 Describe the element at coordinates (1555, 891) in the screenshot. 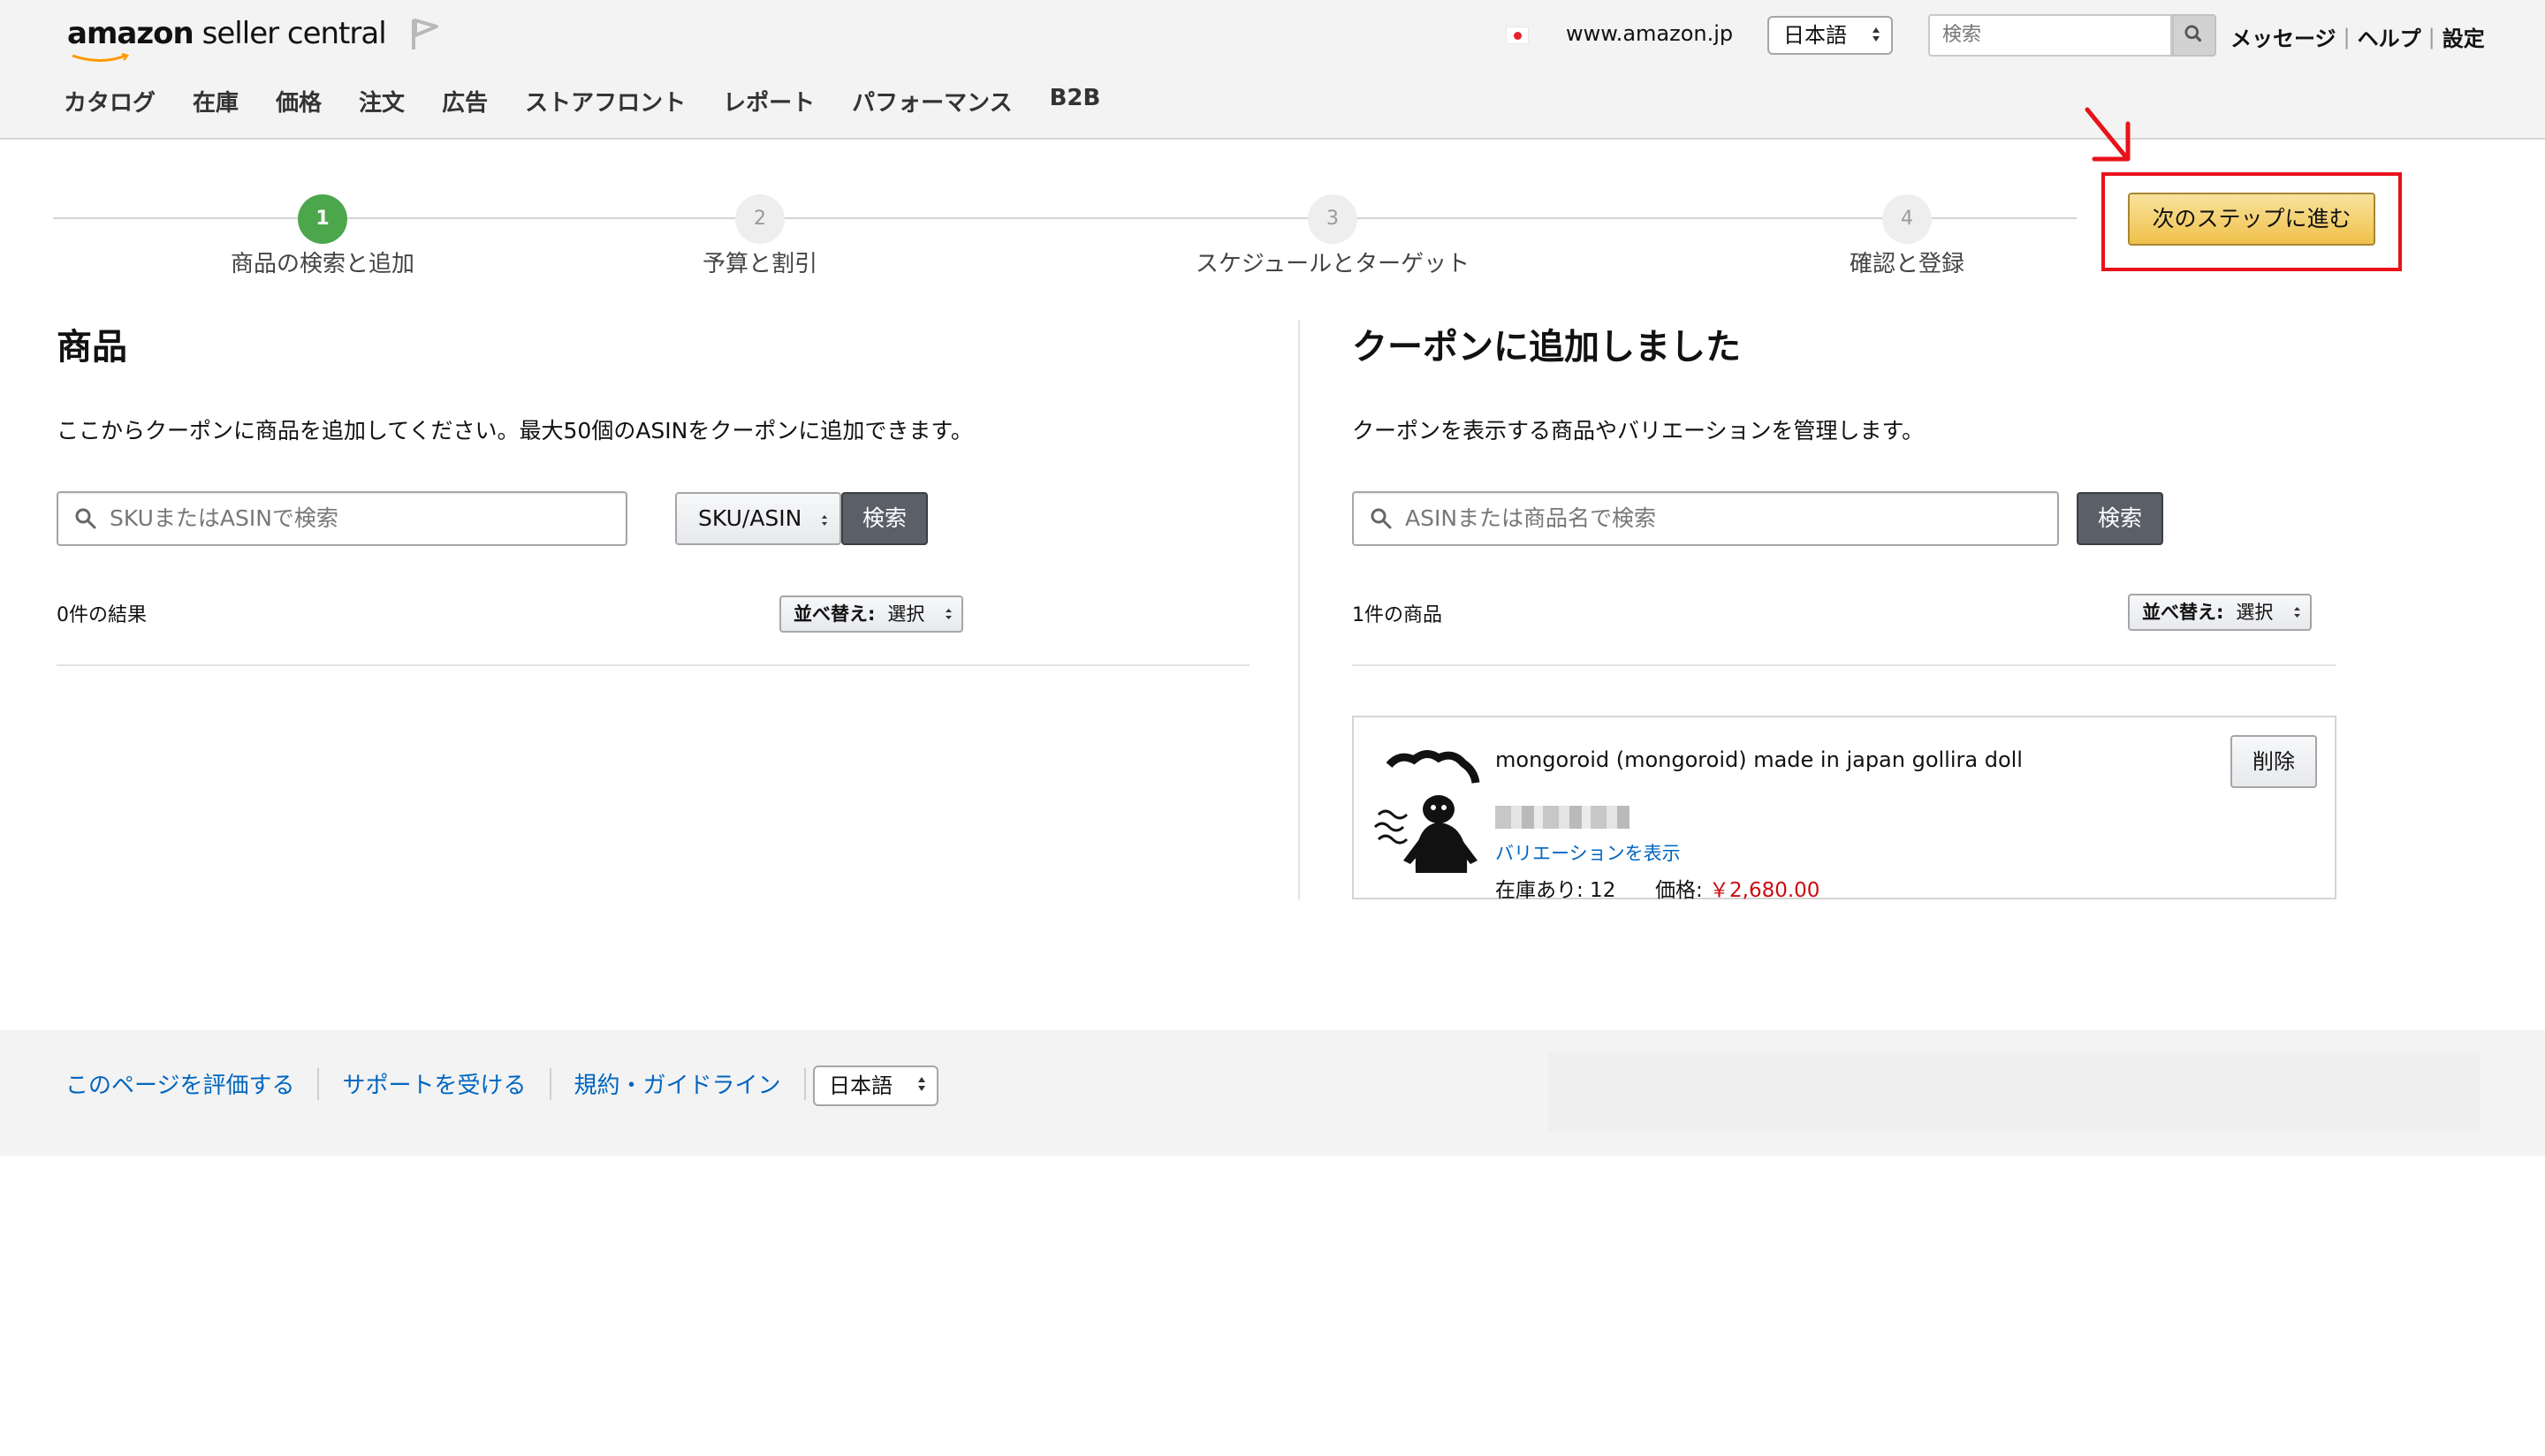

I see `stock-label: 在庫あり: 12` at that location.